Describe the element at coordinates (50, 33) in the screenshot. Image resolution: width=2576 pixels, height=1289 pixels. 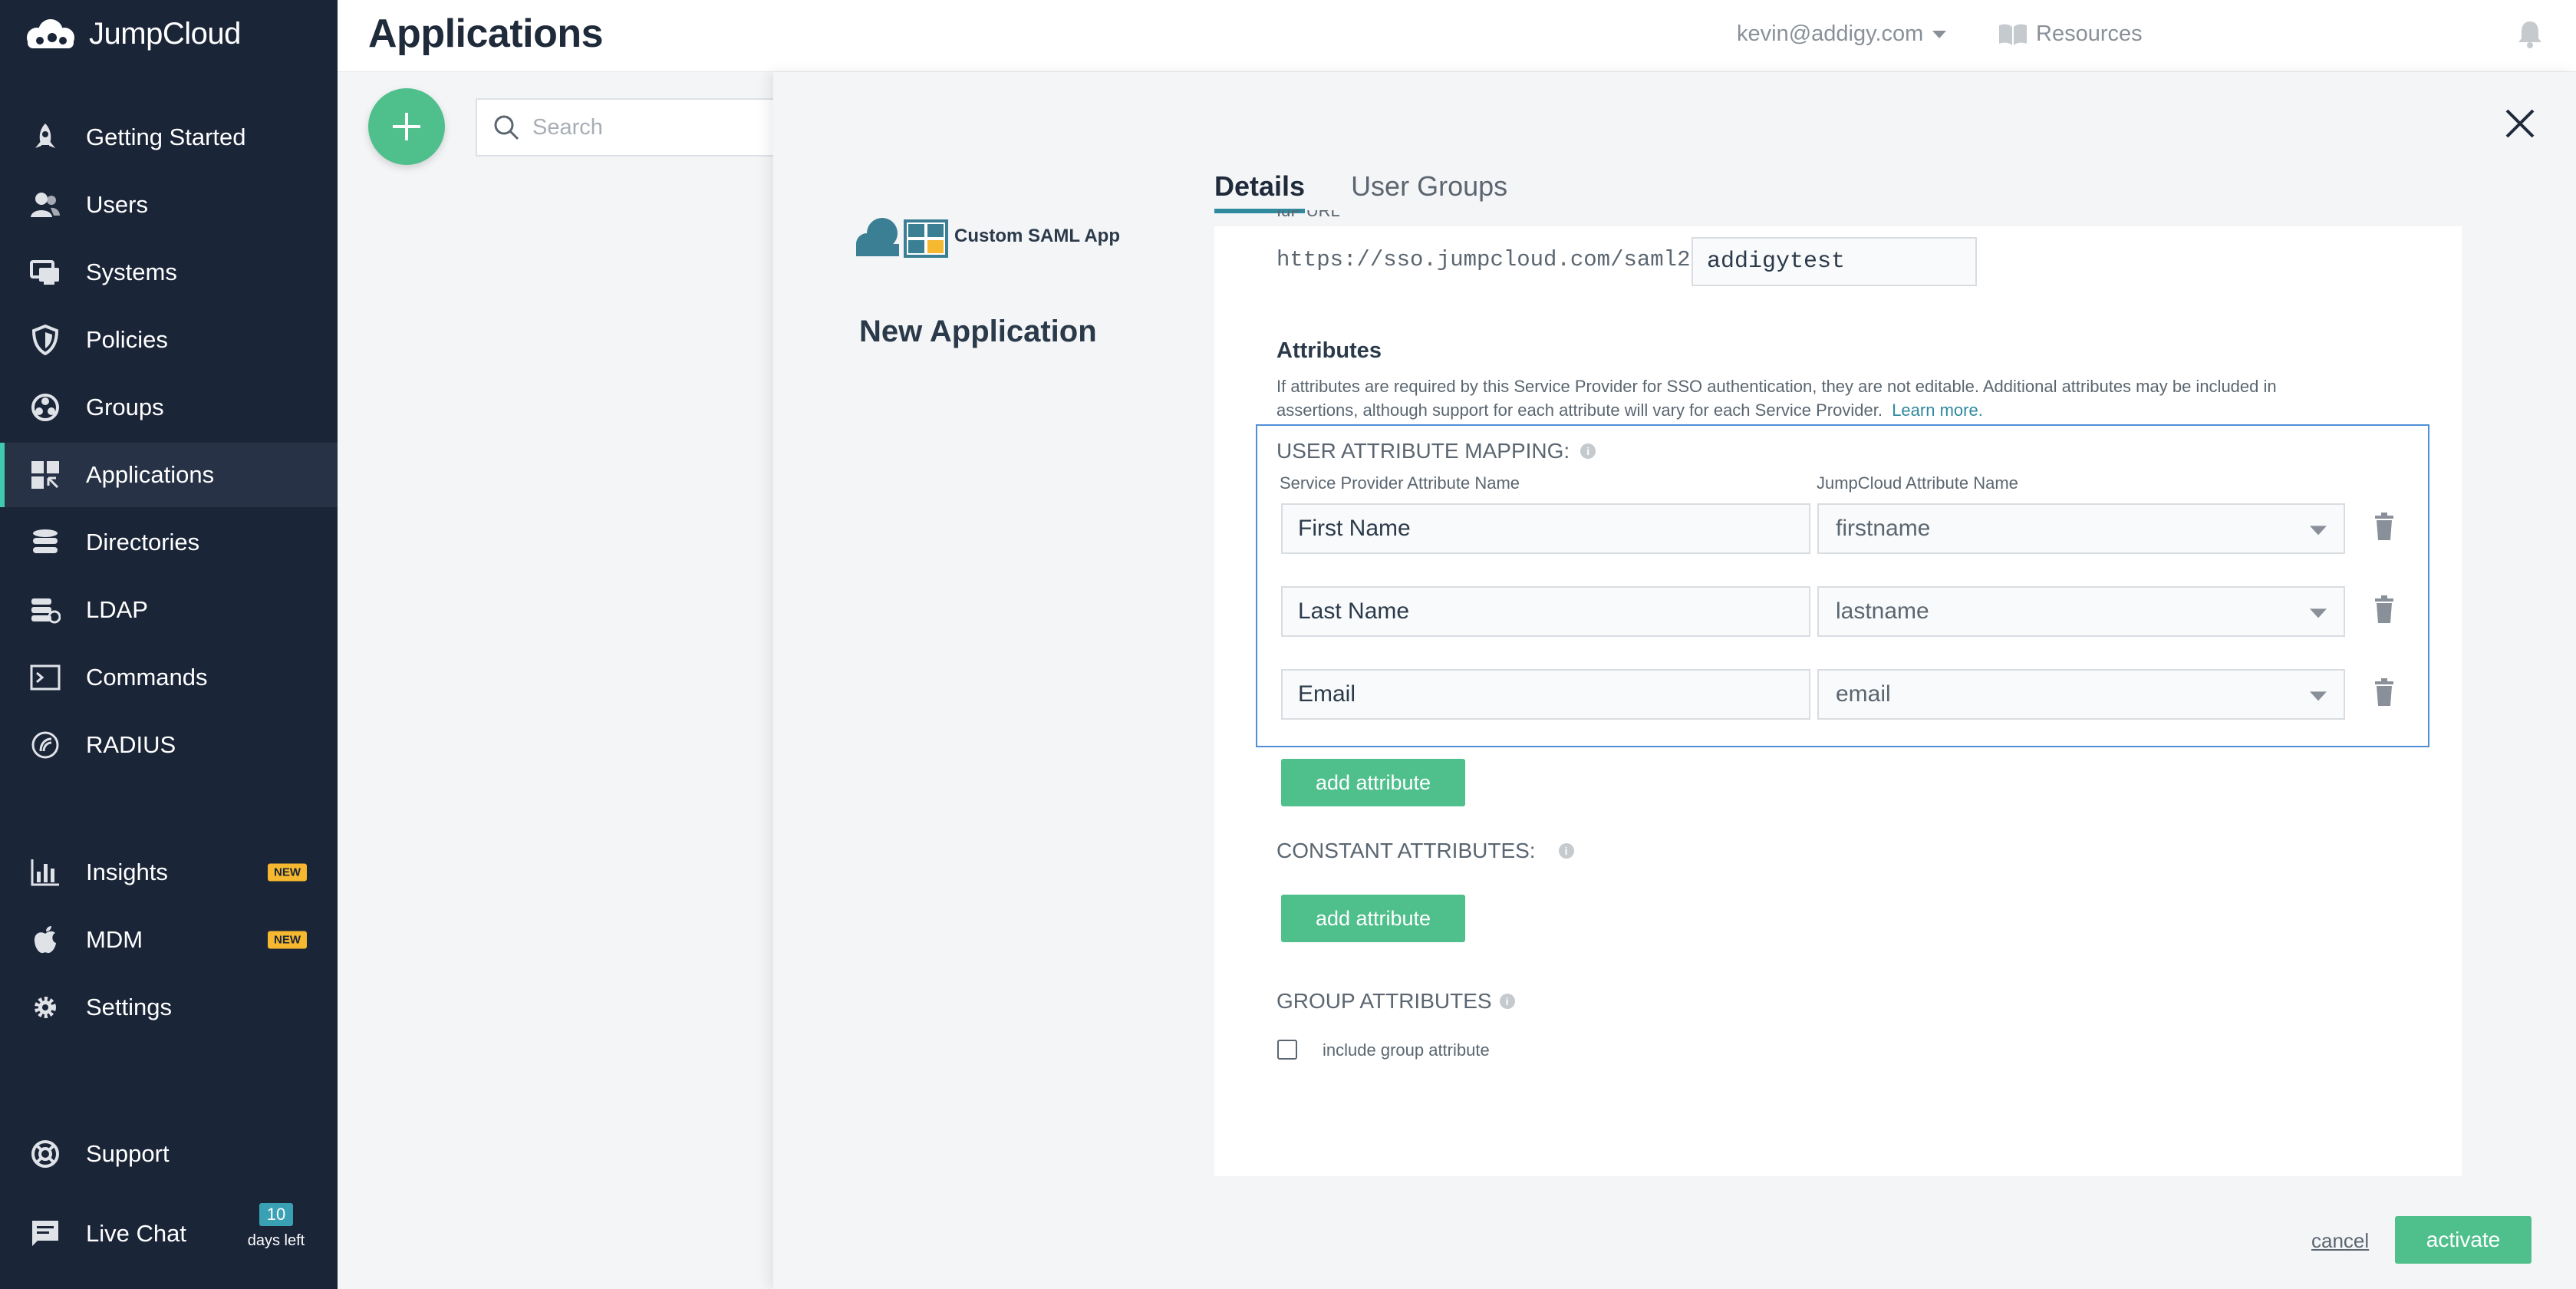
I see `cloud-logo-icon` at that location.